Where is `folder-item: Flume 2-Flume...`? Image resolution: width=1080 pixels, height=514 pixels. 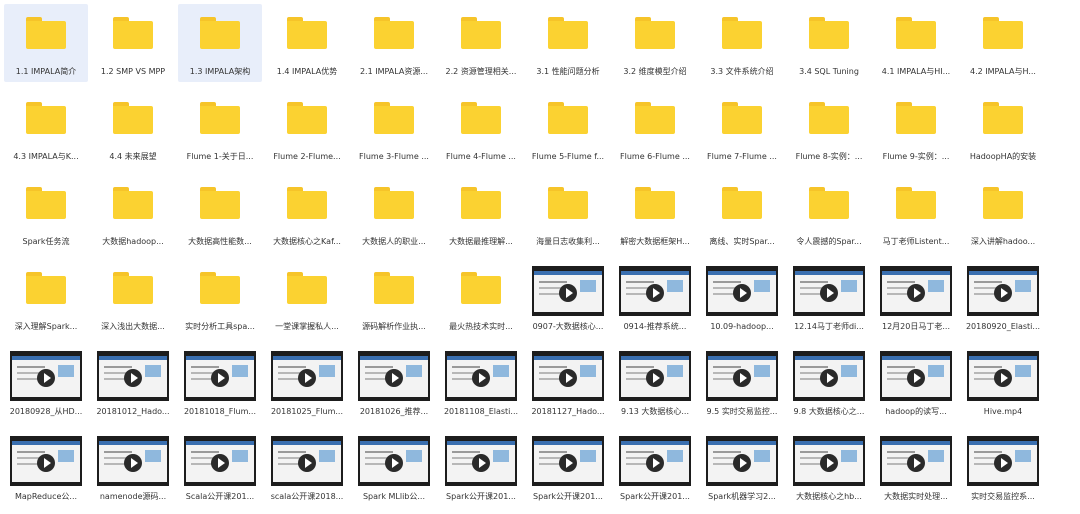
folder-item: Flume 2-Flume... is located at coordinates (307, 128).